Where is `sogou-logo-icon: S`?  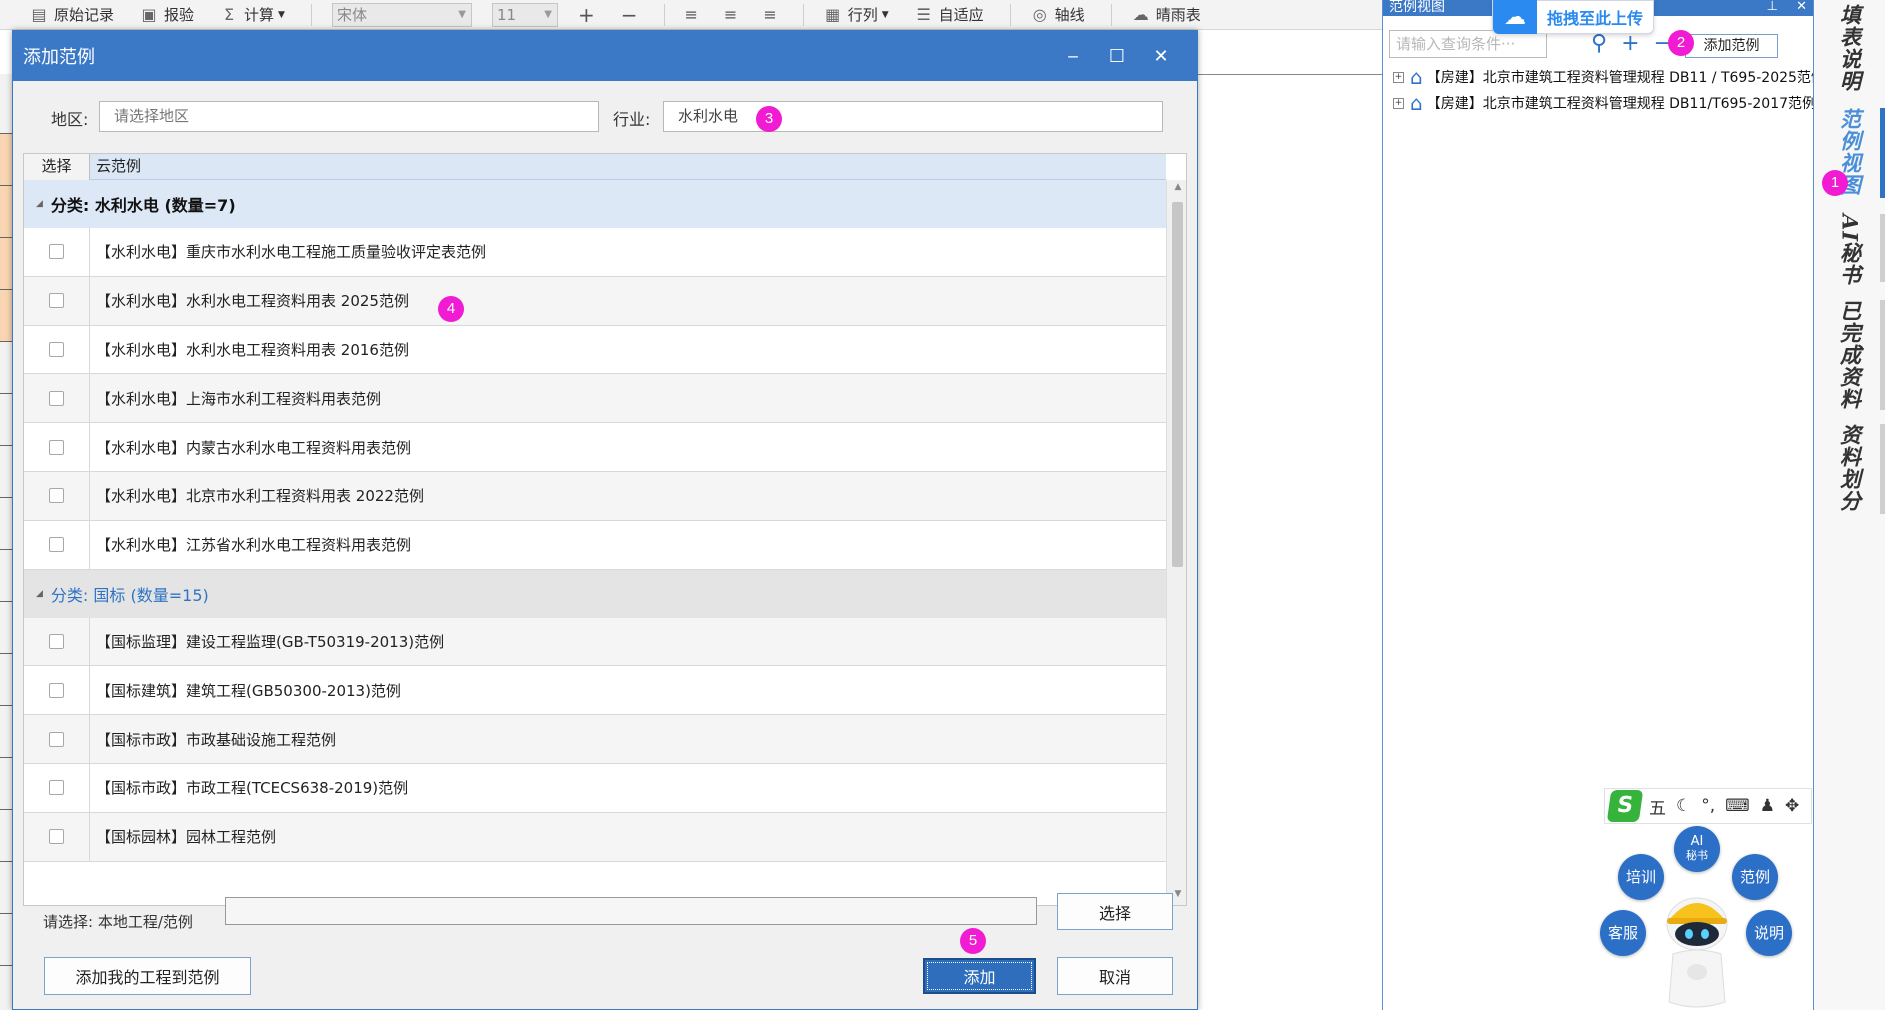
sogou-logo-icon: S is located at coordinates (1625, 806).